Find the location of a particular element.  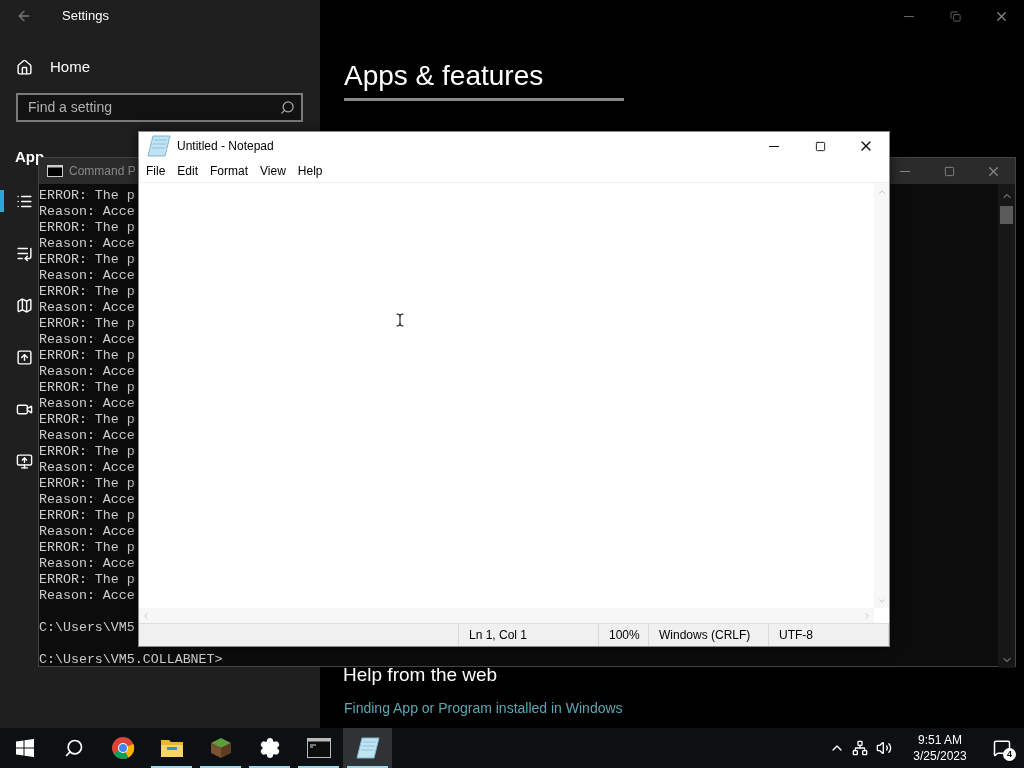

grass-block-icon is located at coordinates (220, 748).